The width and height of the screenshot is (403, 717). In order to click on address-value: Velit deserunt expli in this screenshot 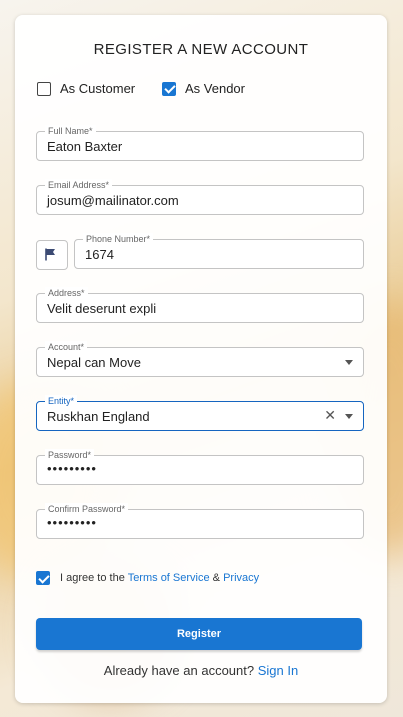, I will do `click(102, 308)`.